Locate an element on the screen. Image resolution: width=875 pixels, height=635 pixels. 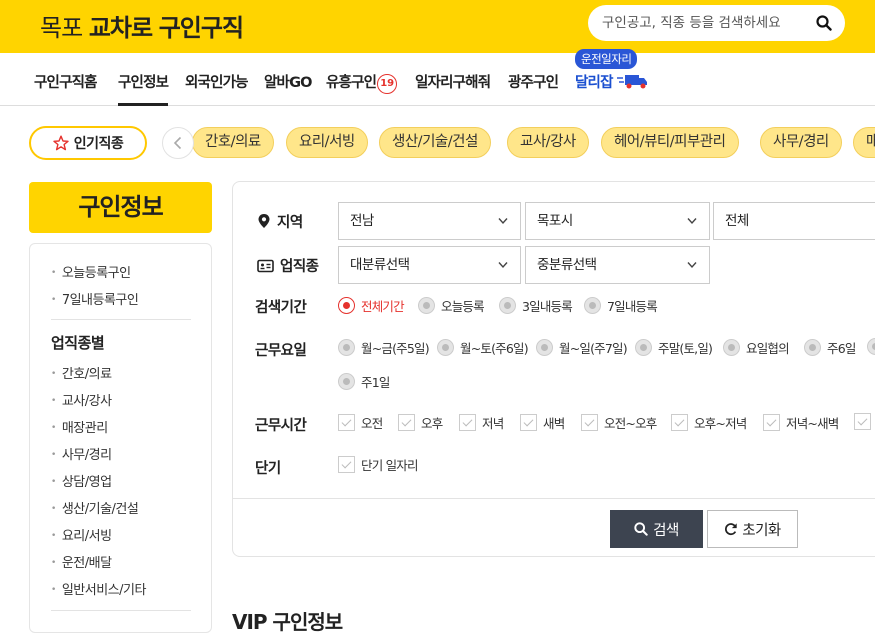
search-icon is located at coordinates (824, 23).